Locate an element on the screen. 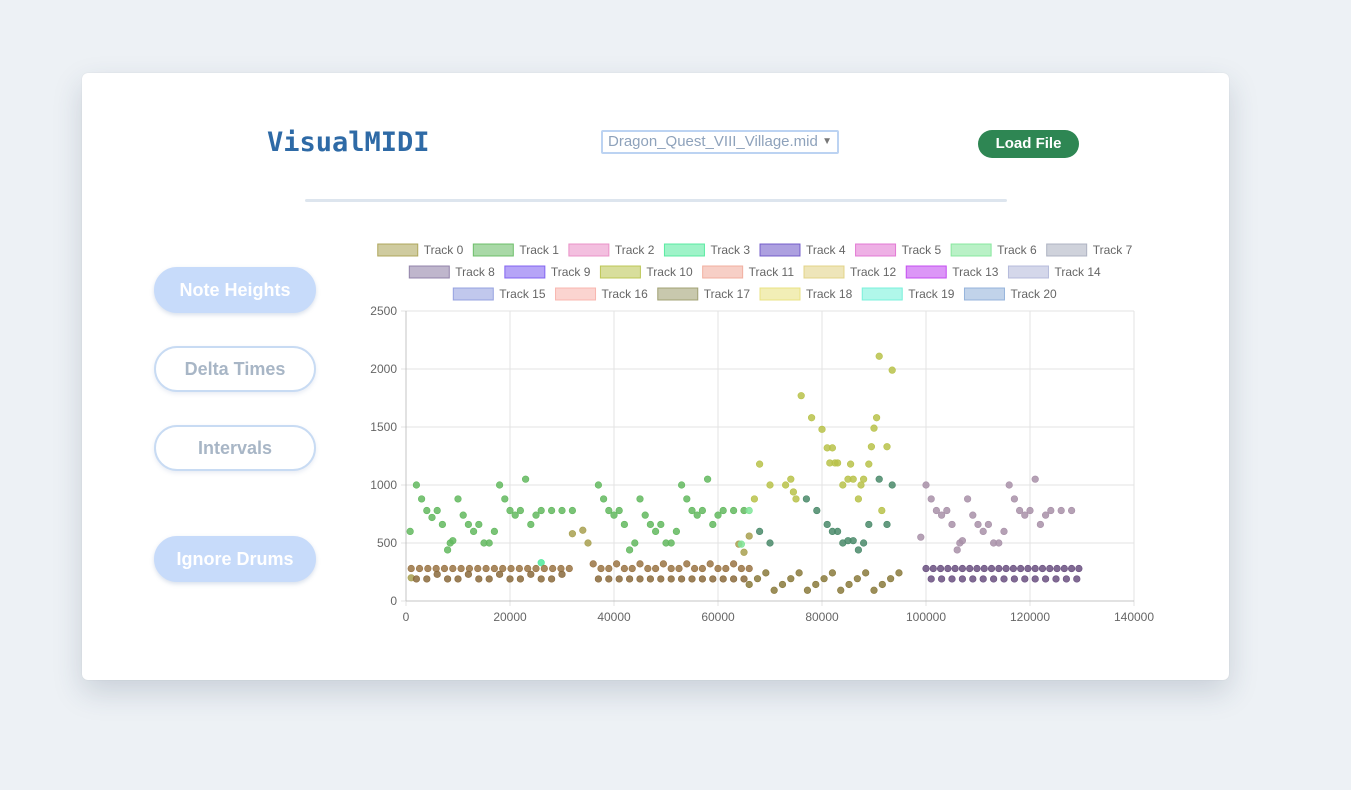 This screenshot has width=1351, height=790. x-tick-label: 100000 is located at coordinates (926, 617).